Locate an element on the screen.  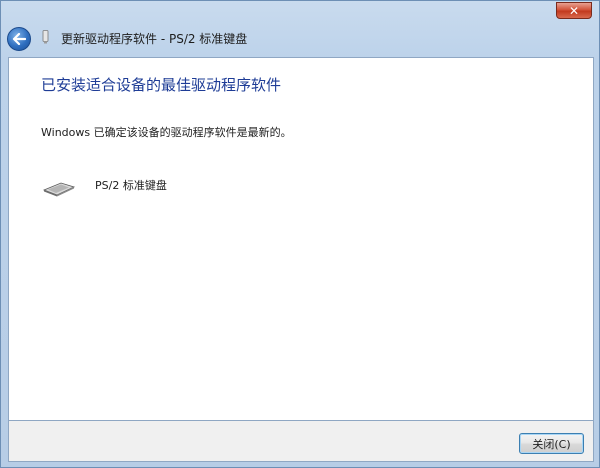
device-icon is located at coordinates (45, 37).